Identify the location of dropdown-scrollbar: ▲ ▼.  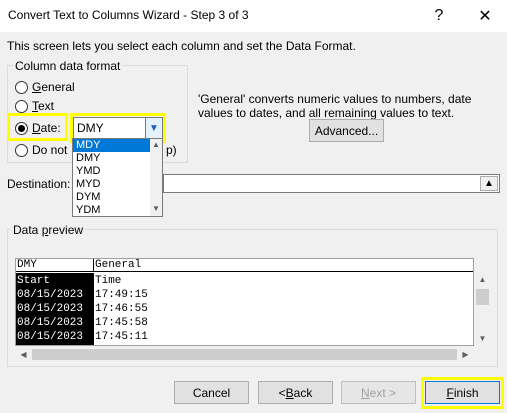
(156, 177).